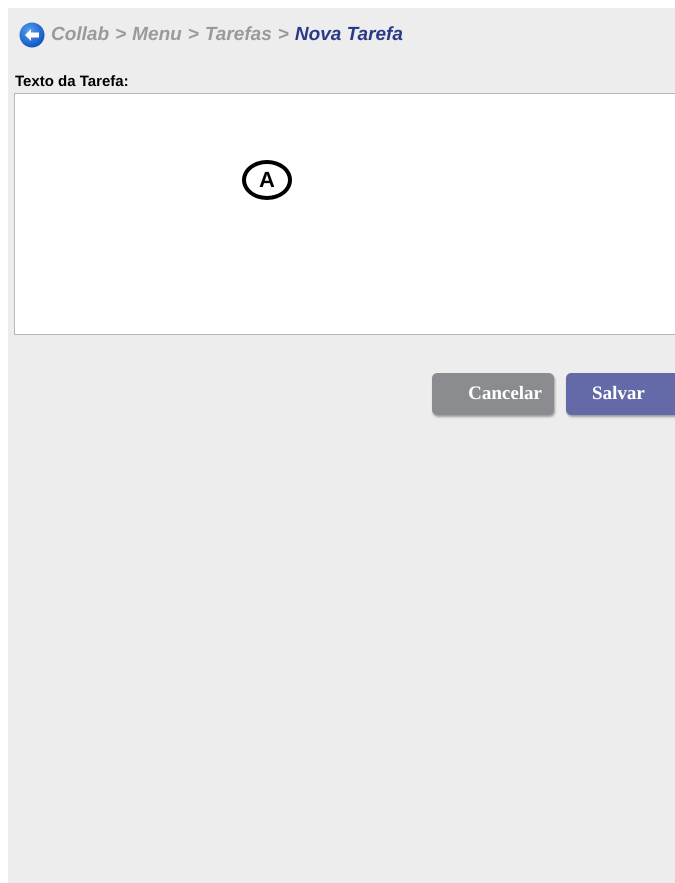 The image size is (675, 883). I want to click on breadcrumb-current: Nova Tarefa, so click(348, 35).